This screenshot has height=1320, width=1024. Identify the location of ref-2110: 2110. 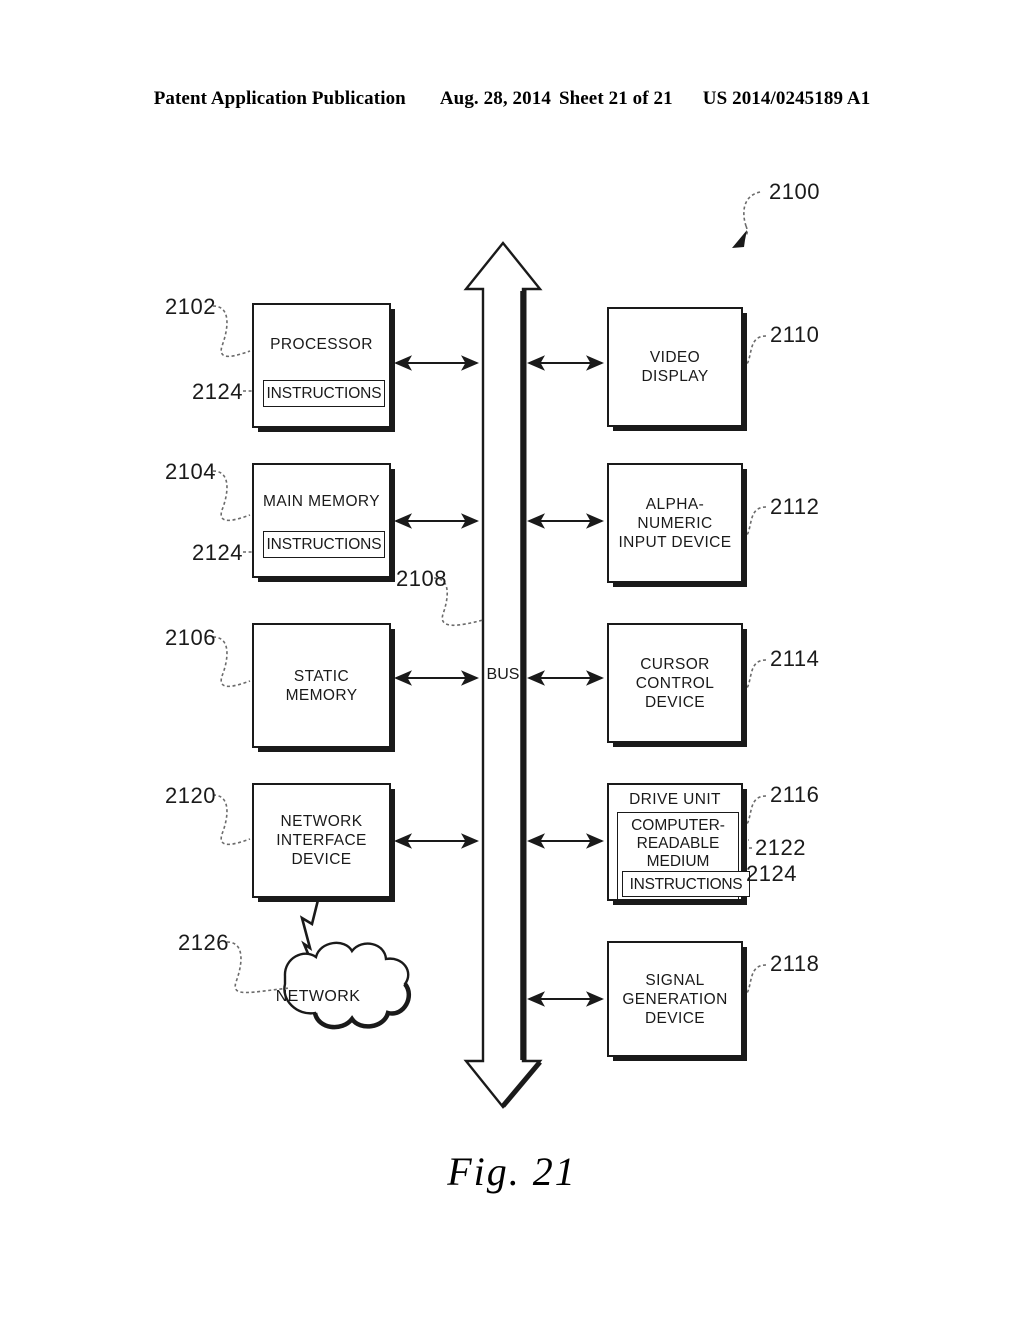
(795, 334).